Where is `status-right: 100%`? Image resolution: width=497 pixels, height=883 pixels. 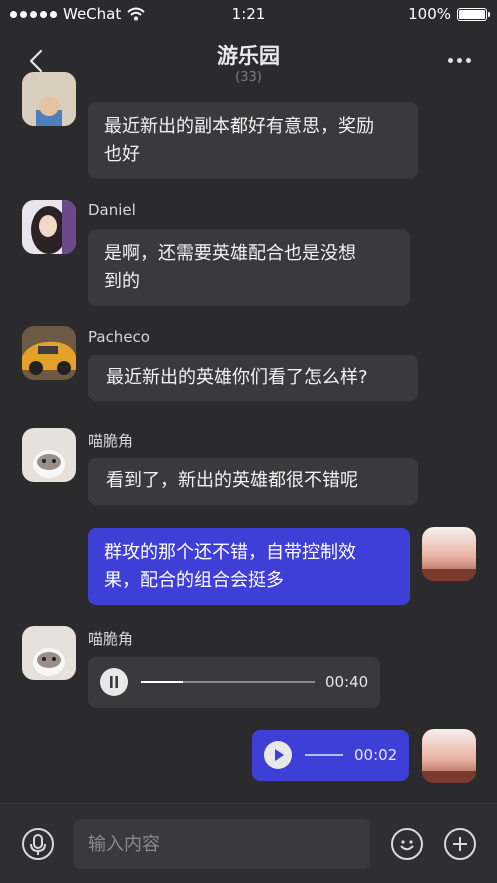
status-right: 100% is located at coordinates (449, 14).